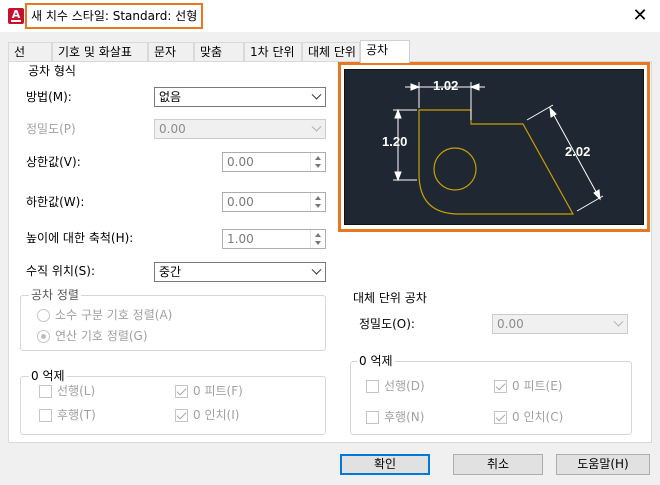 The image size is (660, 485). I want to click on alt-precision-label: 정밀도(O):, so click(387, 324).